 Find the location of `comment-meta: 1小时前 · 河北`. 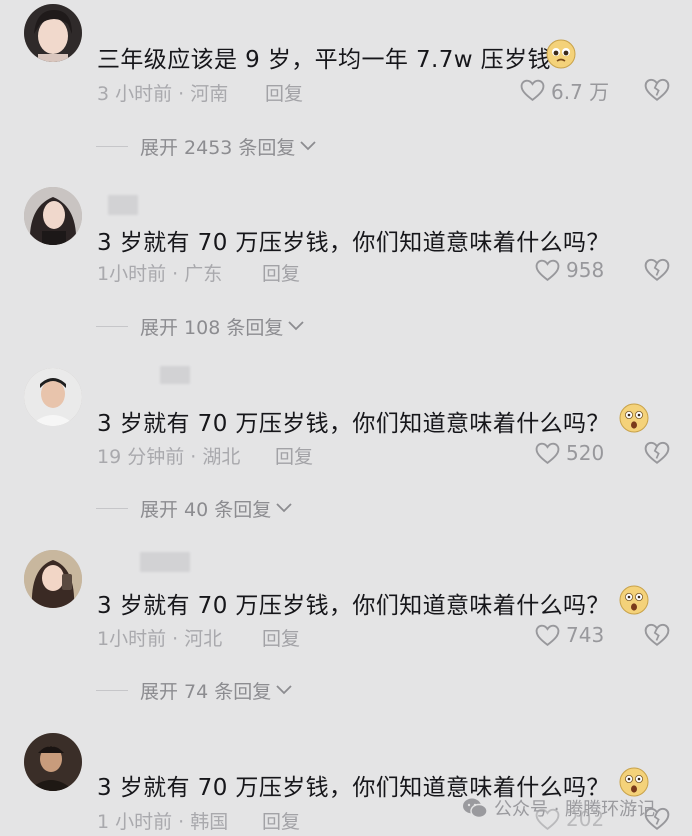

comment-meta: 1小时前 · 河北 is located at coordinates (160, 639).